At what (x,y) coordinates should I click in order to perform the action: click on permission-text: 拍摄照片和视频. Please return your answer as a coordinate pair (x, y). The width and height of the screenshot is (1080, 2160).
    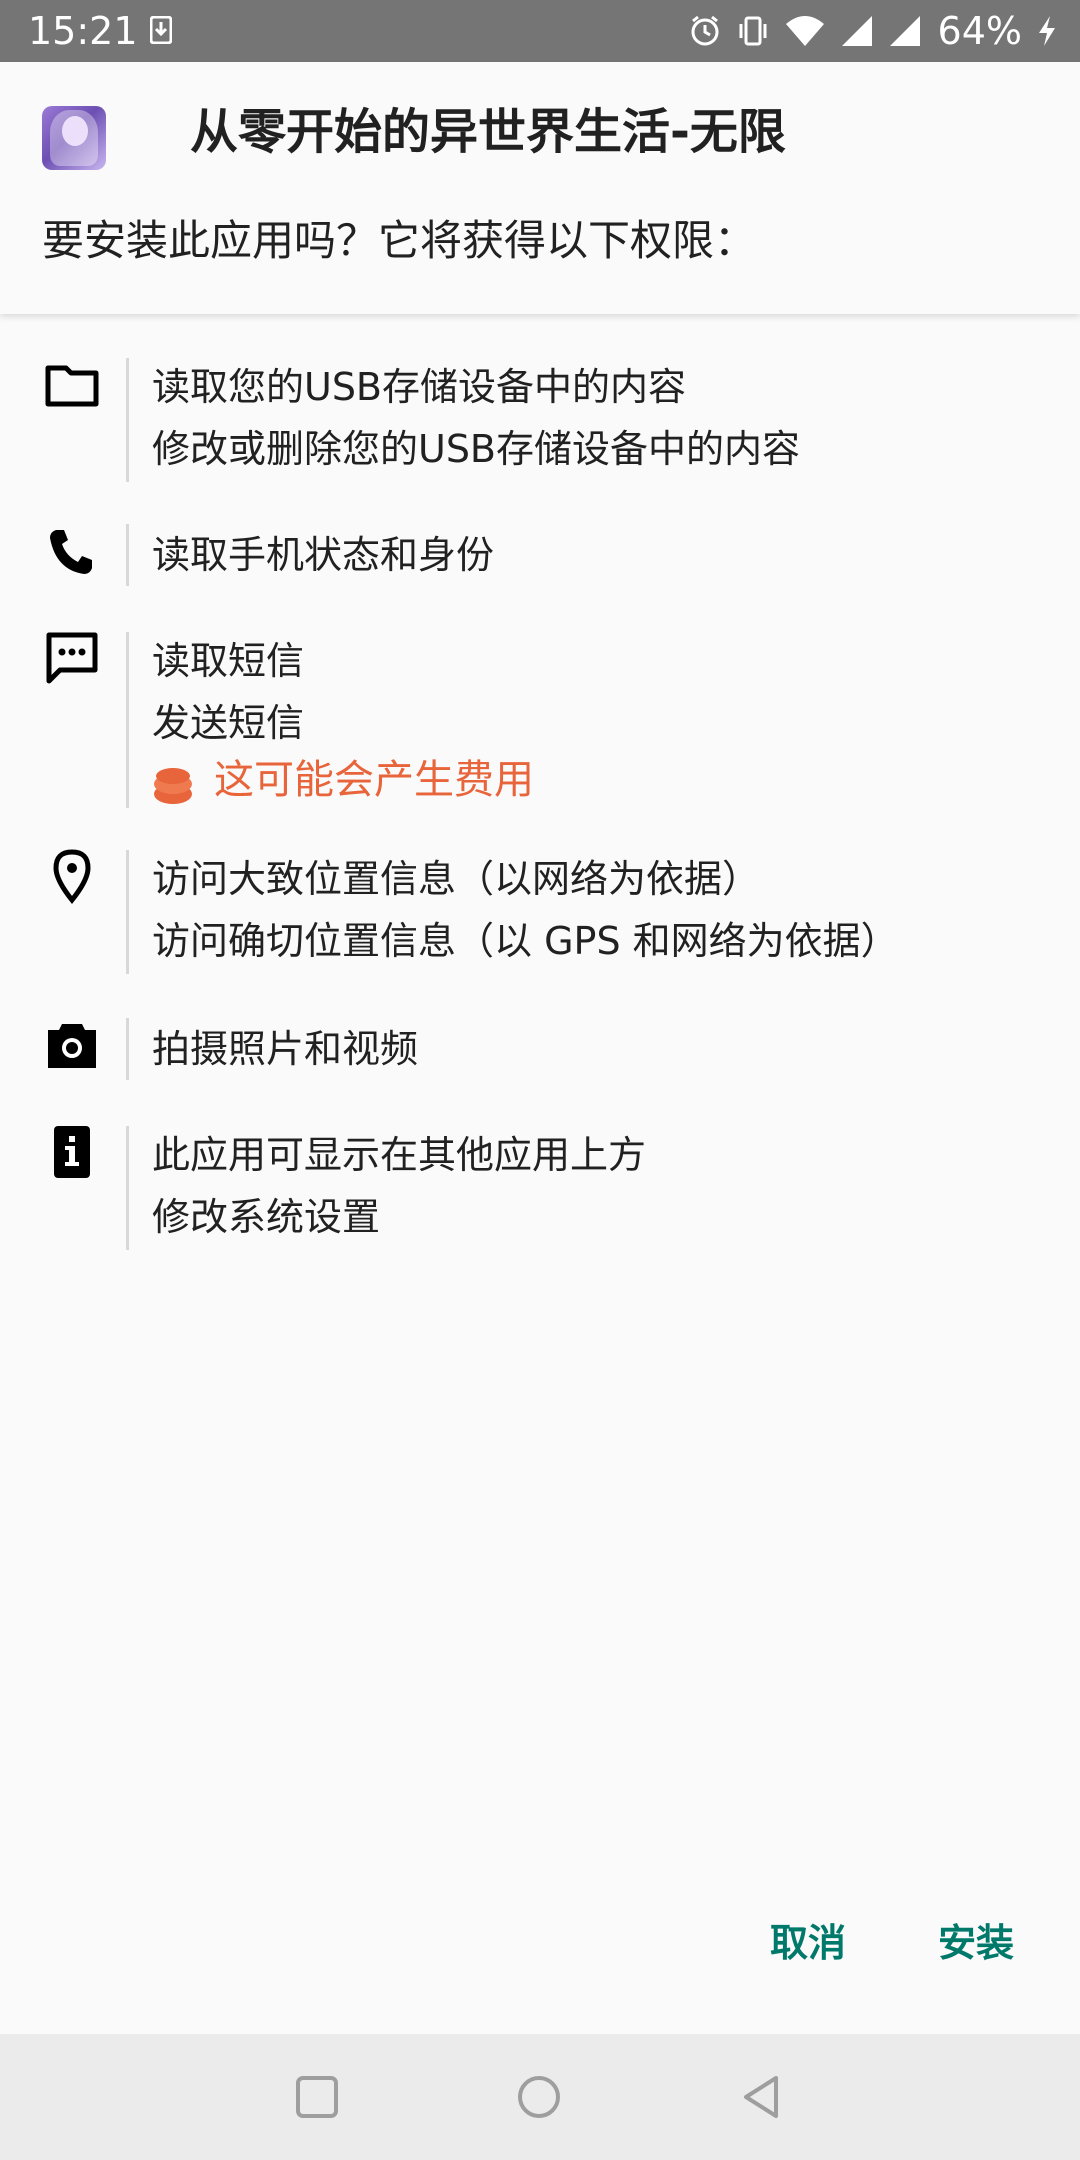
    Looking at the image, I should click on (285, 1049).